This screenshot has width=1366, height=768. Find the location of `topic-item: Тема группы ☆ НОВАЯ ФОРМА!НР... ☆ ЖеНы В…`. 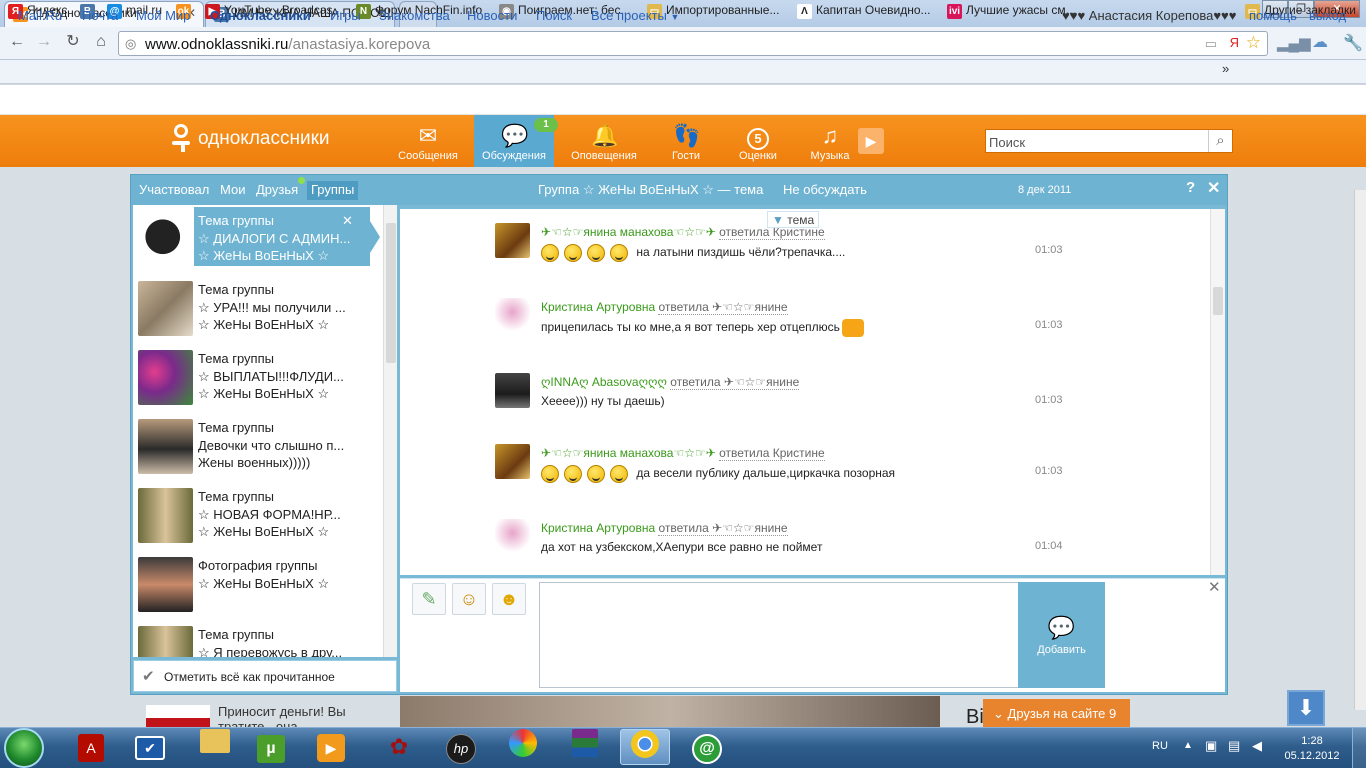

topic-item: Тема группы ☆ НОВАЯ ФОРМА!НР... ☆ ЖеНы В… is located at coordinates (258, 515).